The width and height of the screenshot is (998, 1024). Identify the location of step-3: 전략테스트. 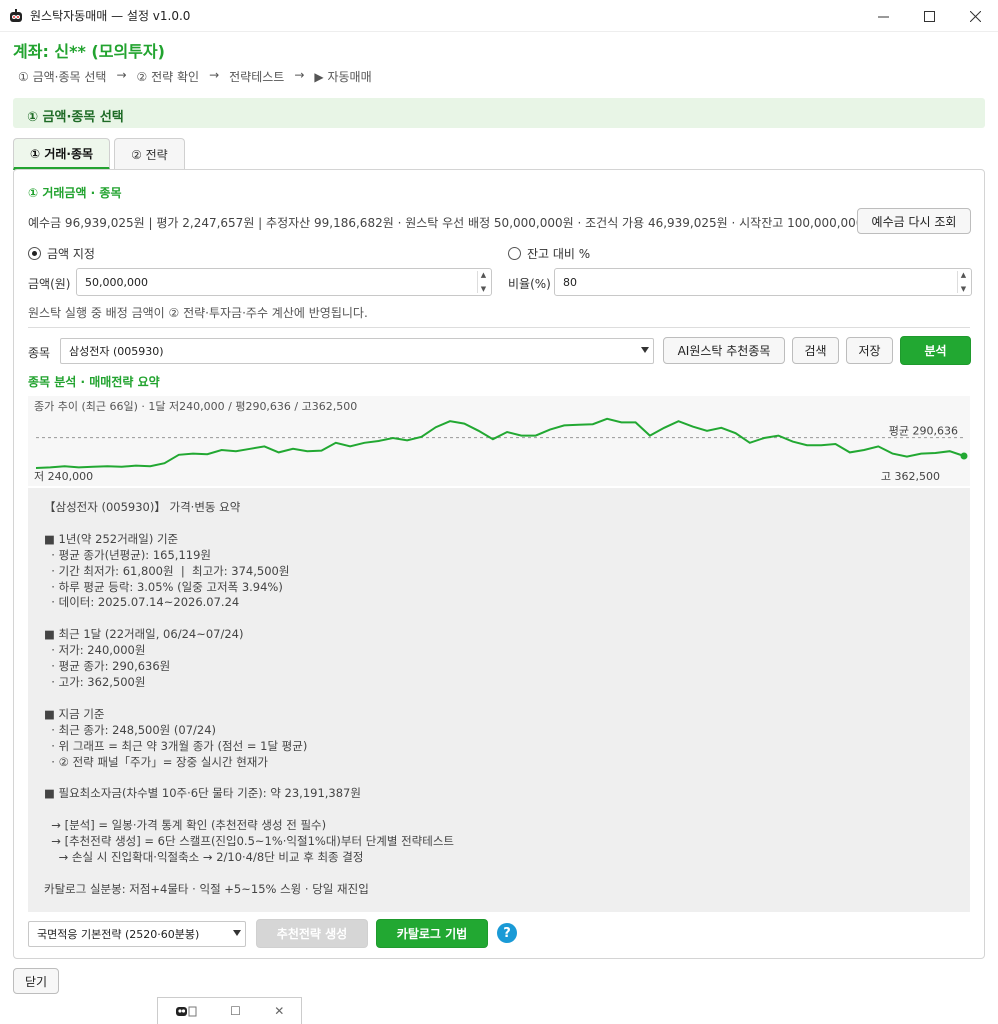
(257, 77).